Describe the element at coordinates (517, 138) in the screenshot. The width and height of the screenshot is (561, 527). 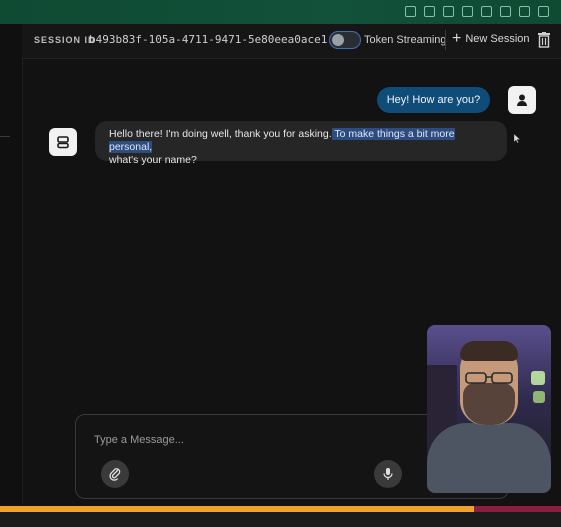
I see `mouse-cursor-icon` at that location.